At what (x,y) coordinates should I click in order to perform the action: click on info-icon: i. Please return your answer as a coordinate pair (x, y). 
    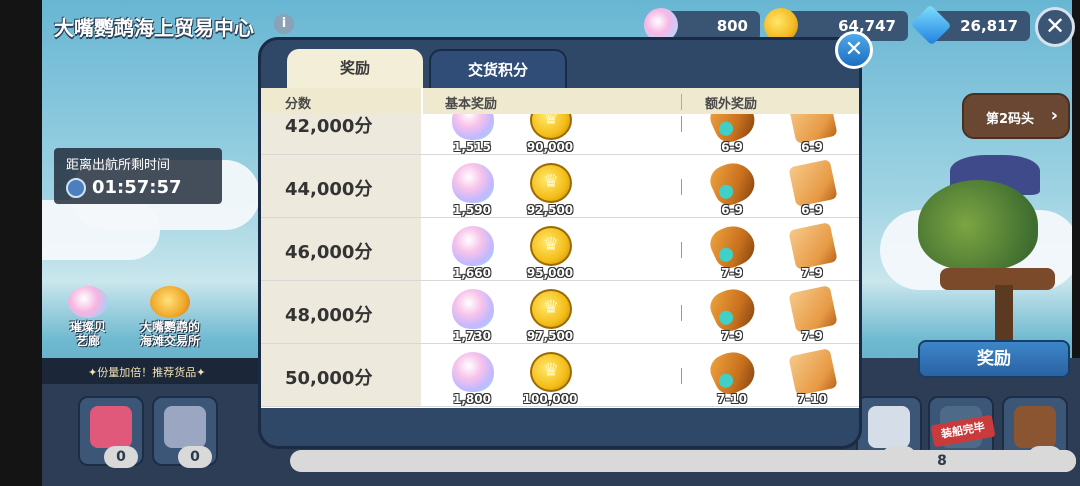
    Looking at the image, I should click on (284, 24).